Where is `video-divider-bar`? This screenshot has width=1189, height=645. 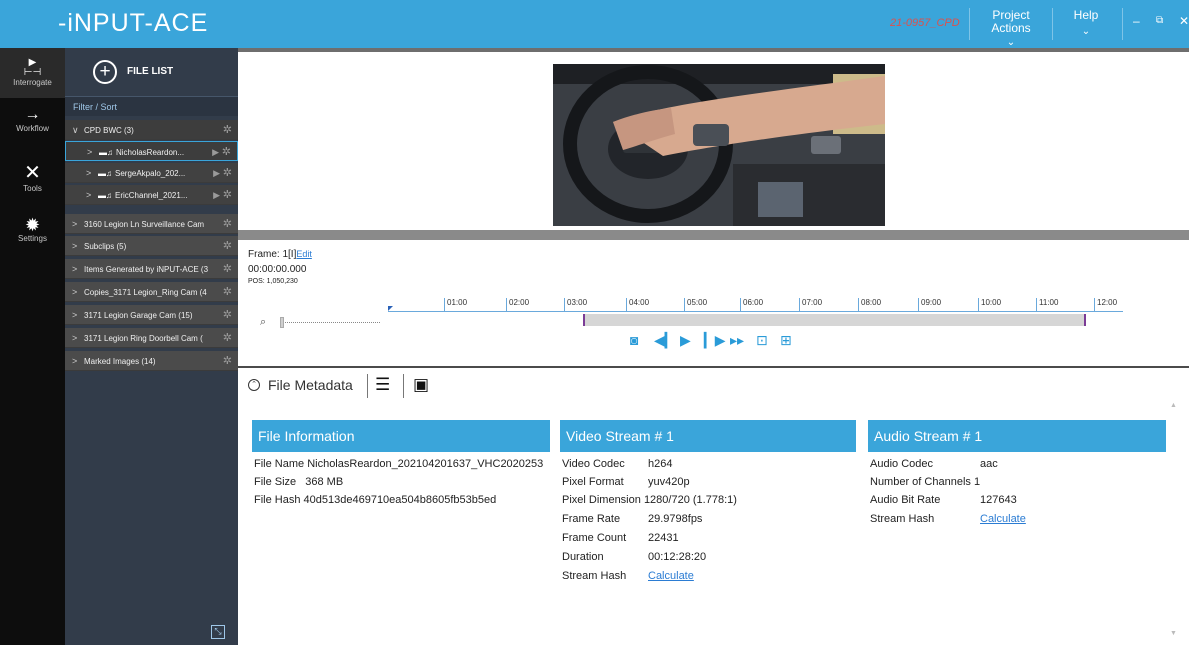
video-divider-bar is located at coordinates (713, 235).